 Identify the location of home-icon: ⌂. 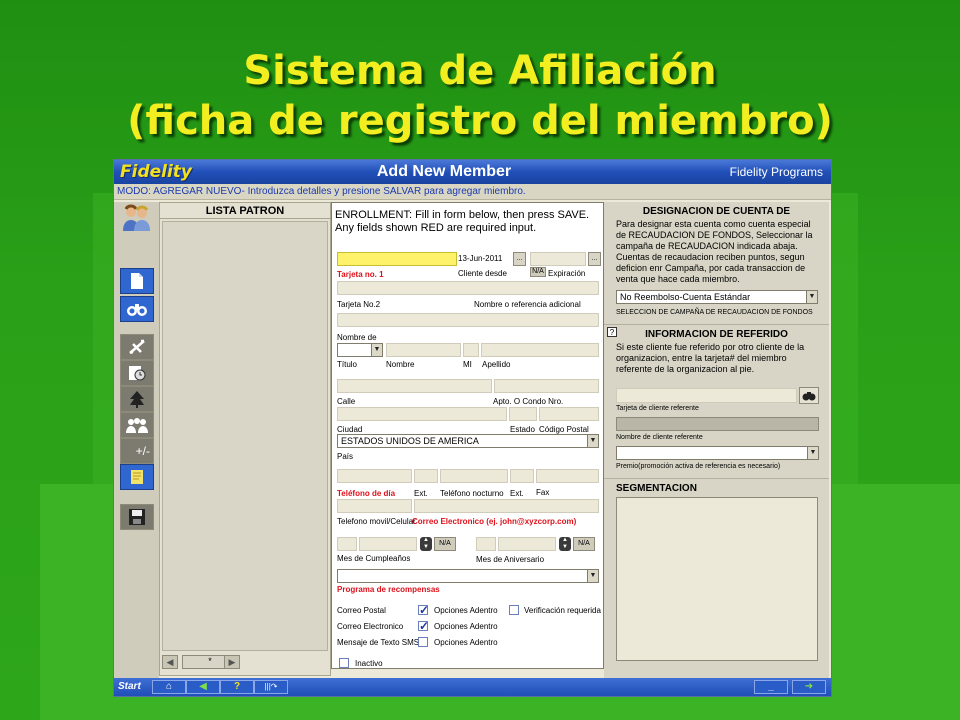
(169, 687).